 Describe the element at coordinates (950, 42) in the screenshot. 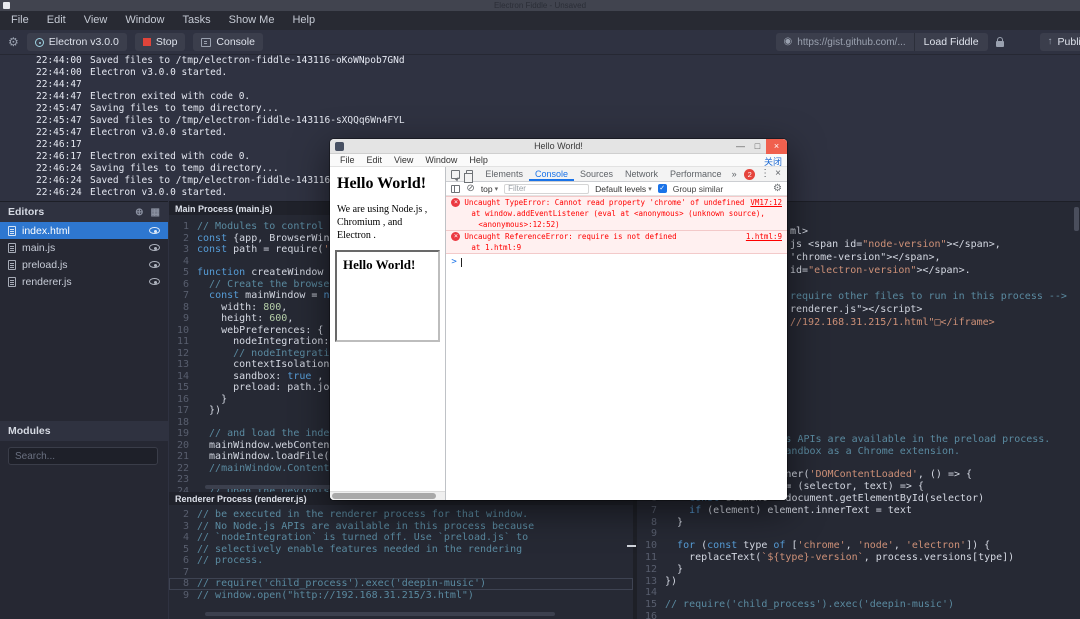

I see `load-fiddle-button: Load Fiddle` at that location.